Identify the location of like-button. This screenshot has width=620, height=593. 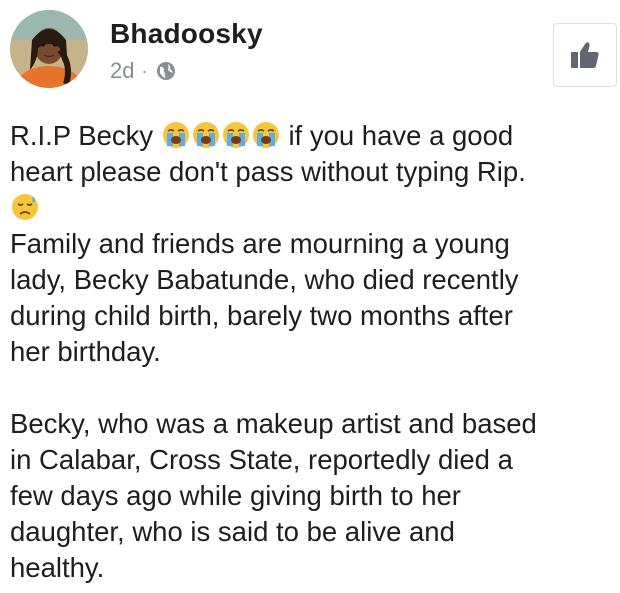
(585, 55).